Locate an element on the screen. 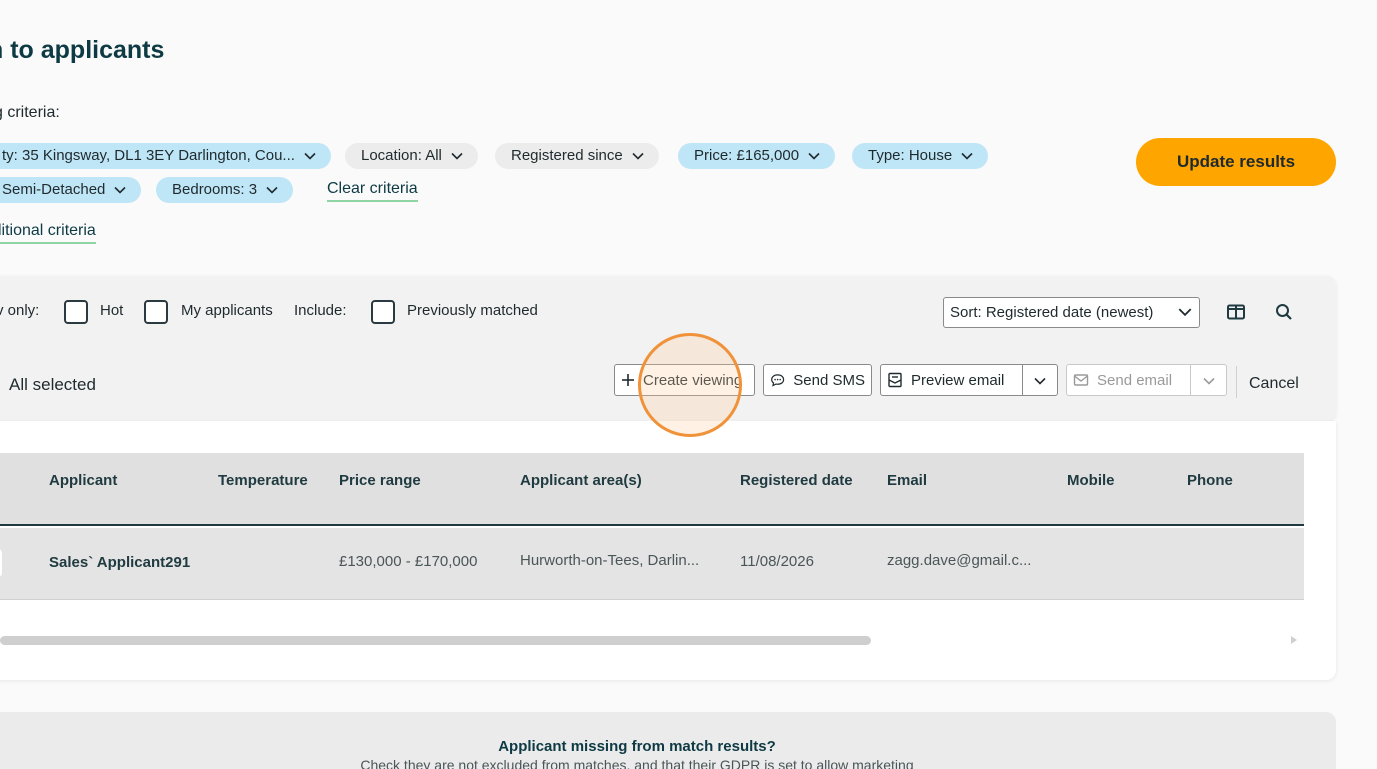 The height and width of the screenshot is (769, 1377). chip-bedrooms: Bedrooms: 3 is located at coordinates (225, 190).